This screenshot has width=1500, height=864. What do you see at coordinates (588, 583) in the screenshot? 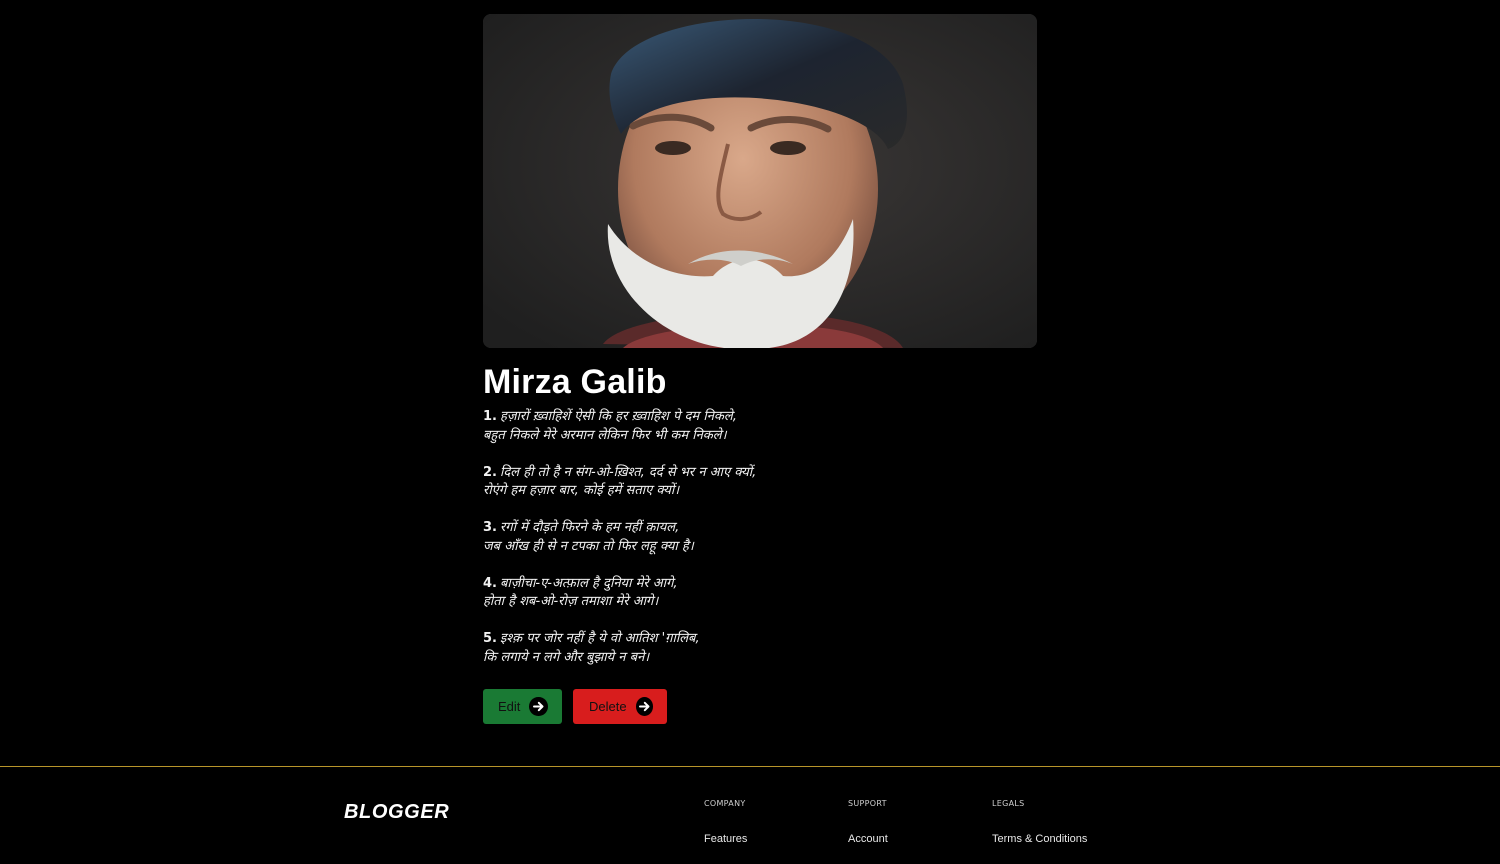
I see `poem-text: बाज़ीचा-ए-अत्फ़ाल है दुनिया मेरे आगे,` at bounding box center [588, 583].